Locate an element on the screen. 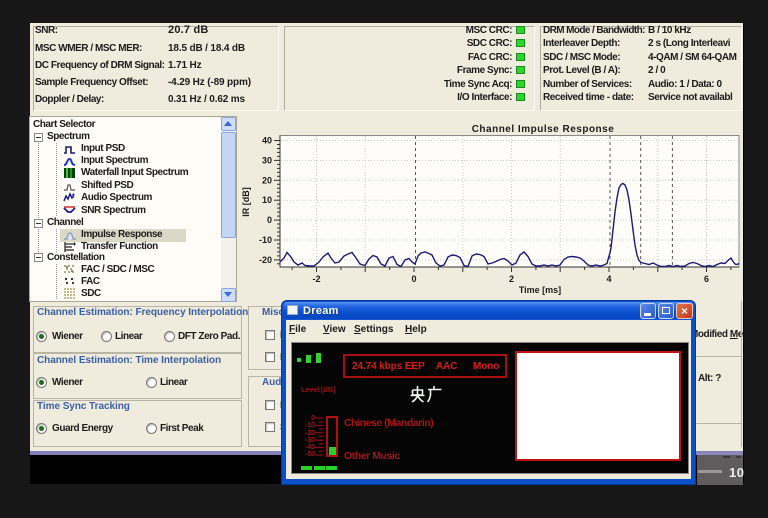  svg-text: -2 is located at coordinates (316, 279).